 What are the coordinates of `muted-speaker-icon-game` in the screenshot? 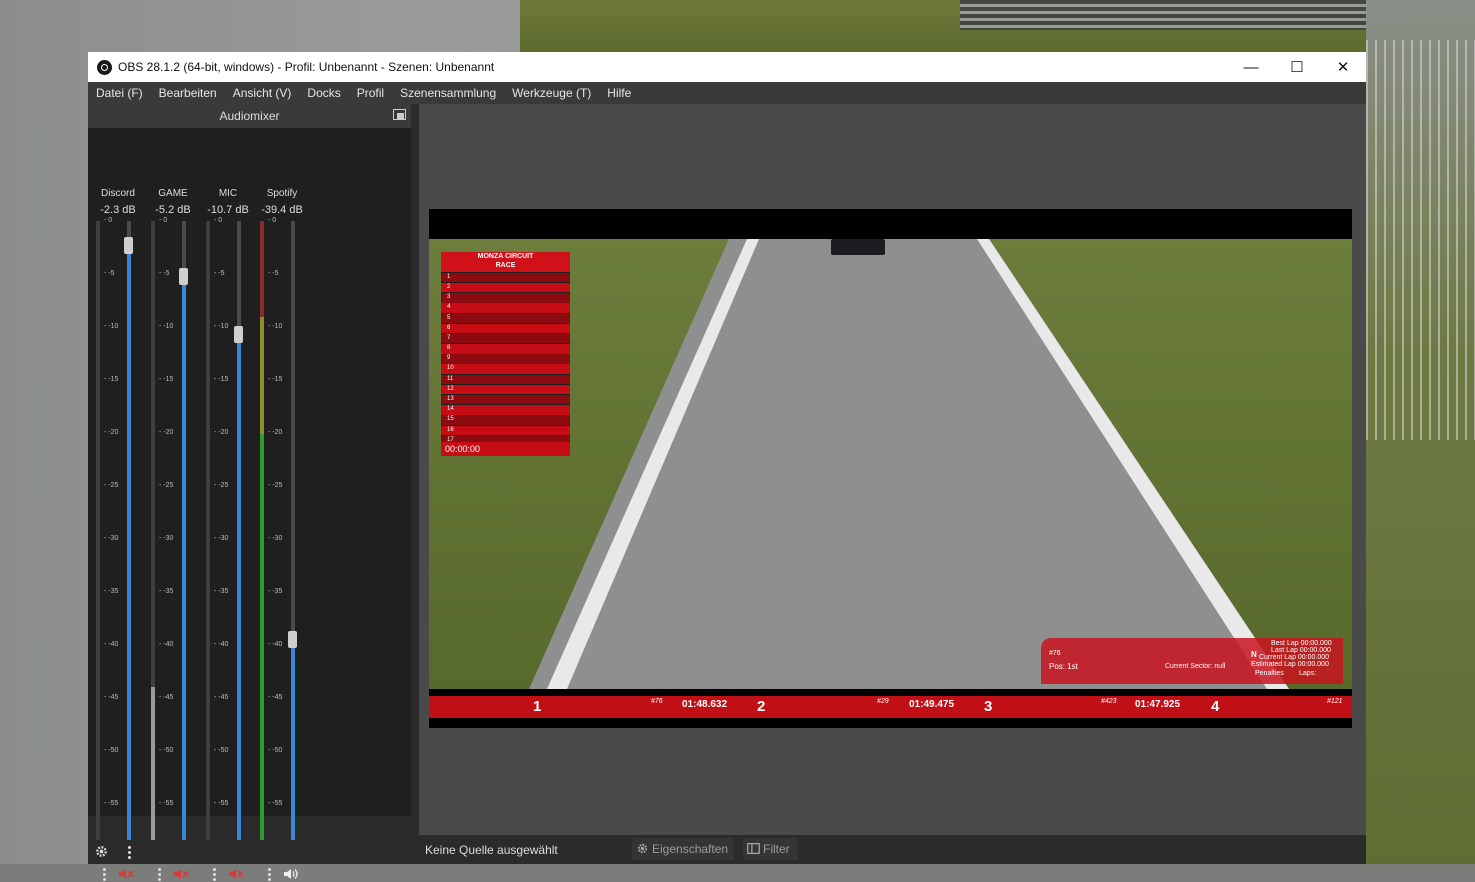 It's located at (181, 874).